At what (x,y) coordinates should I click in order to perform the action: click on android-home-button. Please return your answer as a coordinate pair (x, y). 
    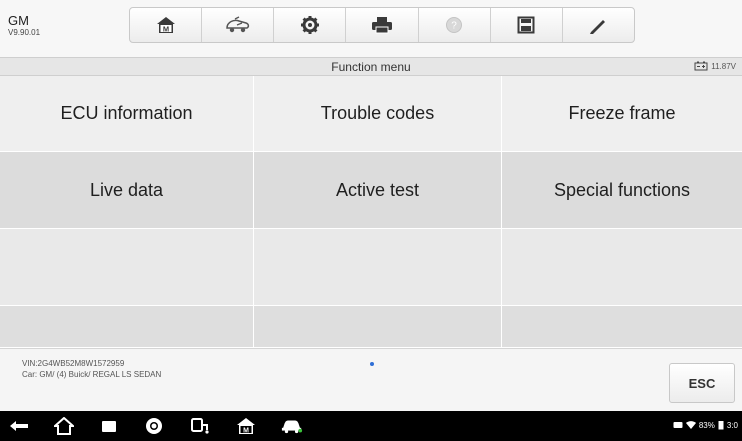
    Looking at the image, I should click on (64, 426).